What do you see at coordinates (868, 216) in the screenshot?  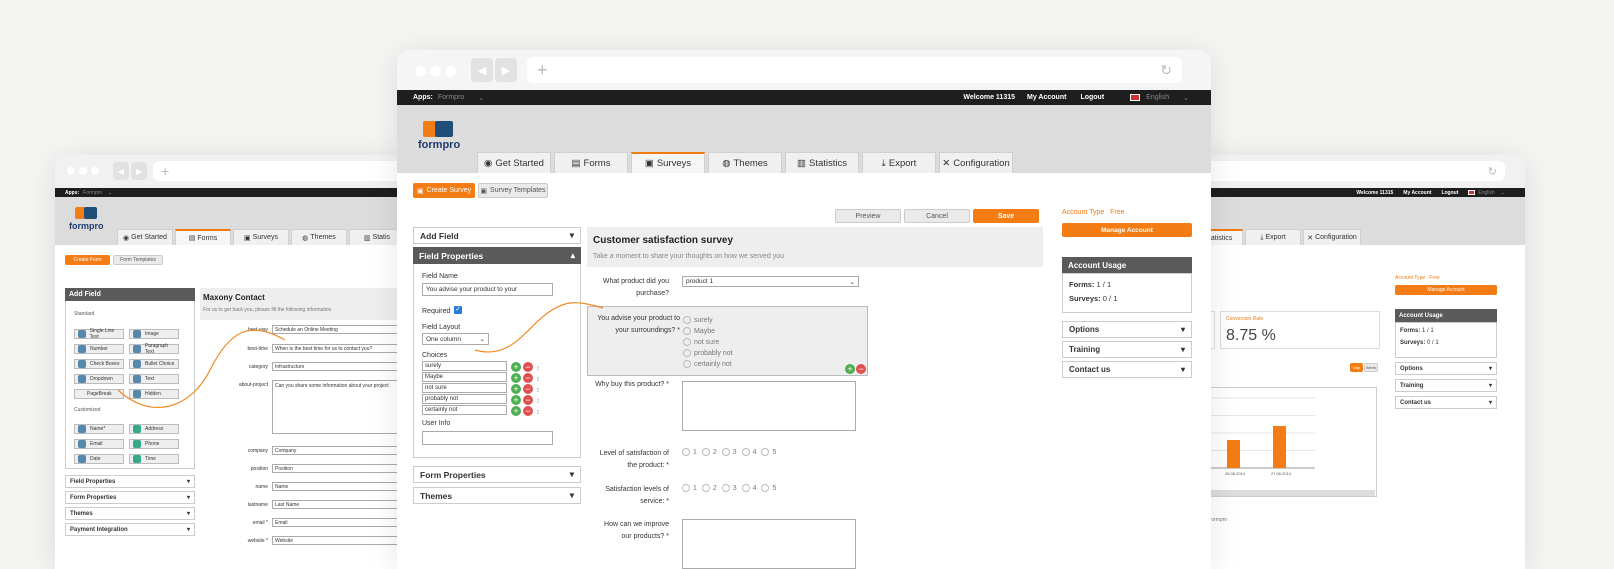 I see `preview-button: Preview` at bounding box center [868, 216].